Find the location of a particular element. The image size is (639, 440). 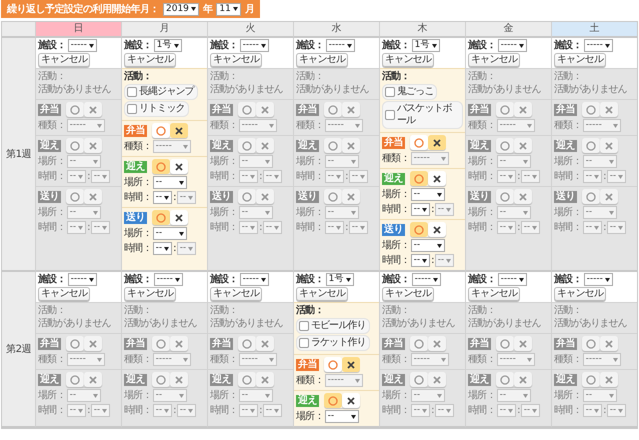

activity-chip: ラケット作り is located at coordinates (333, 343).